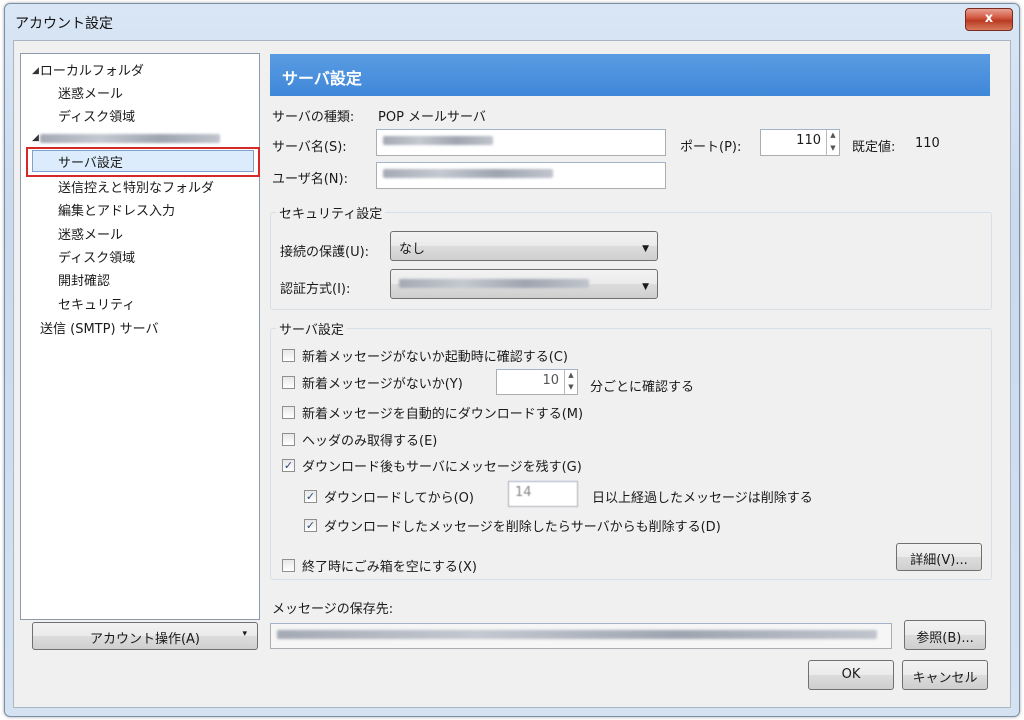 The height and width of the screenshot is (720, 1024). What do you see at coordinates (642, 387) in the screenshot?
I see `check-interval-suffix: 分ごとに確認する` at bounding box center [642, 387].